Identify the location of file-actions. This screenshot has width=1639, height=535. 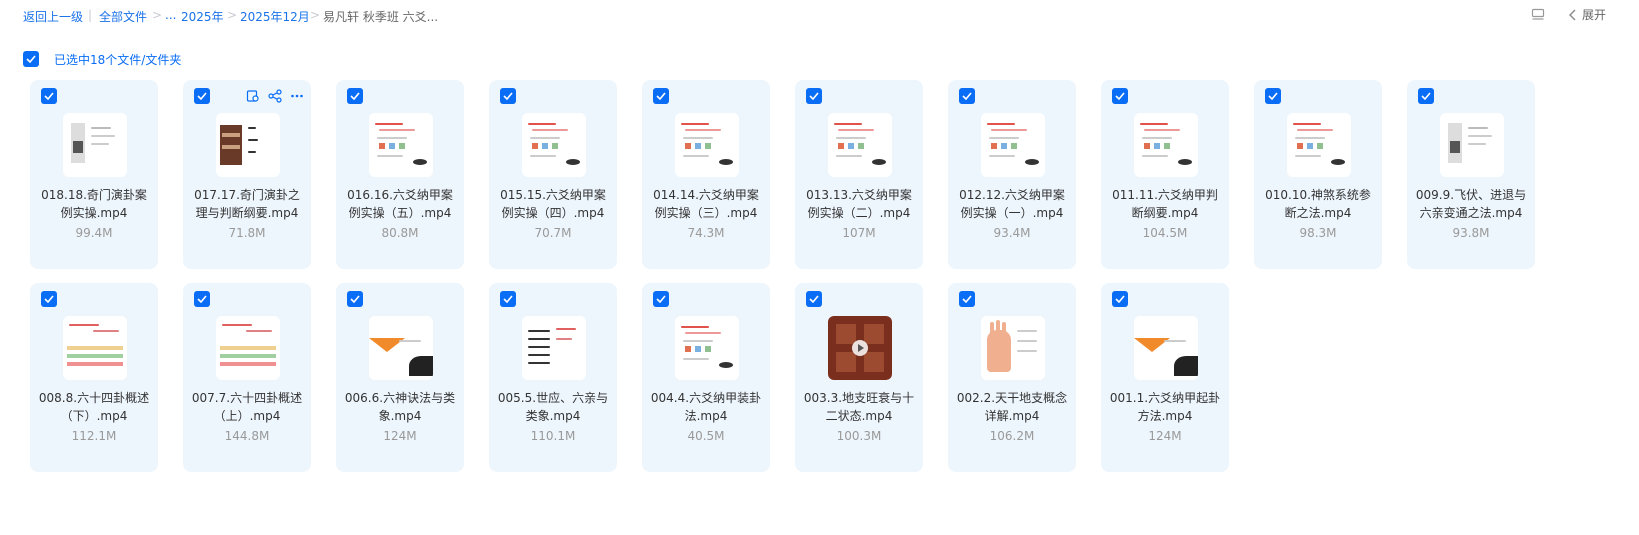
(275, 96).